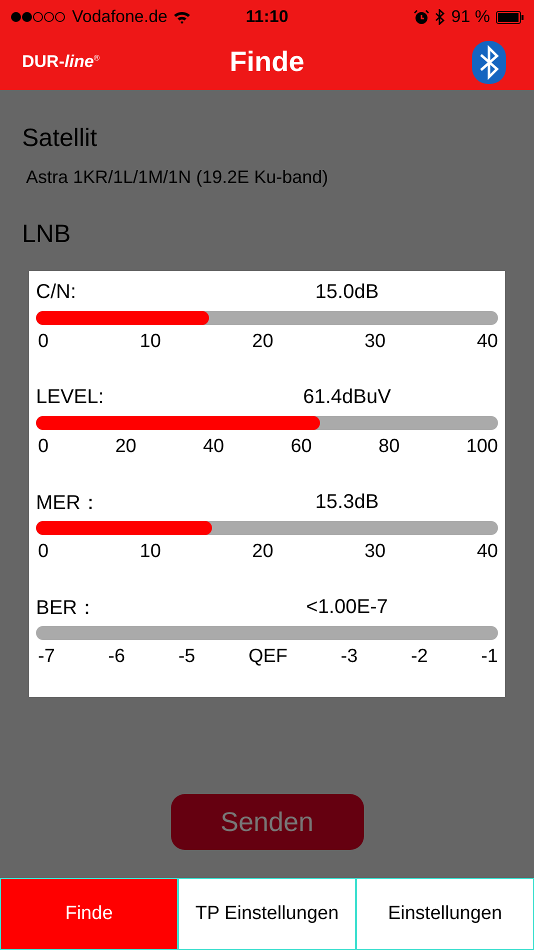 This screenshot has height=950, width=534. Describe the element at coordinates (389, 447) in the screenshot. I see `scale-label: 80` at that location.